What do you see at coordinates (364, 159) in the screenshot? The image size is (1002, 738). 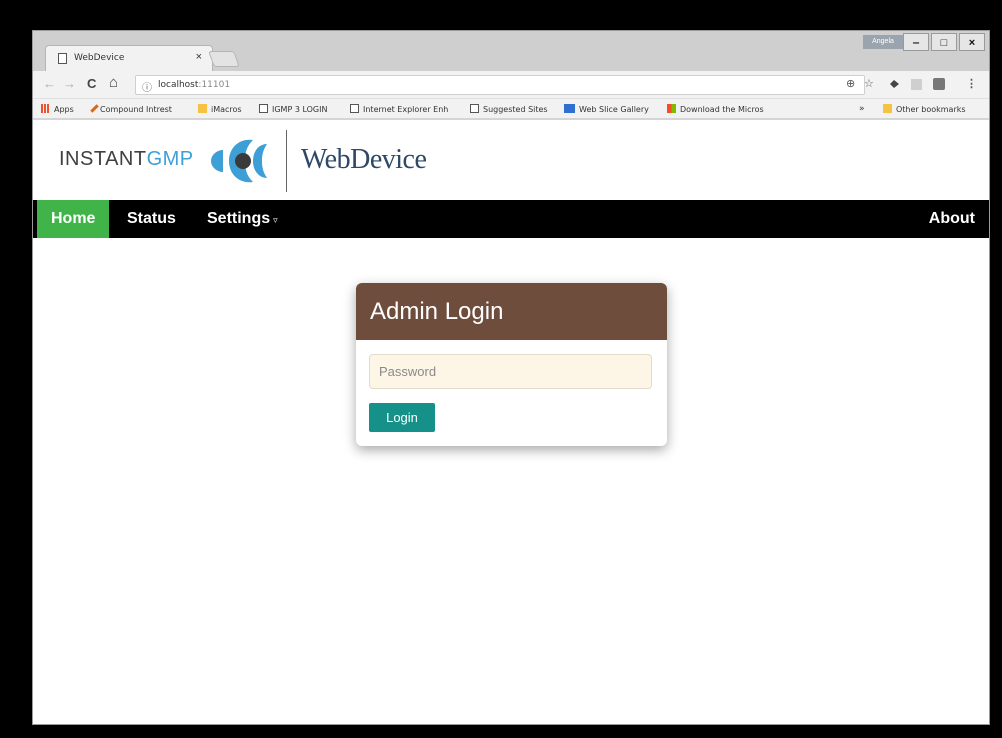 I see `app-name: WebDevice` at bounding box center [364, 159].